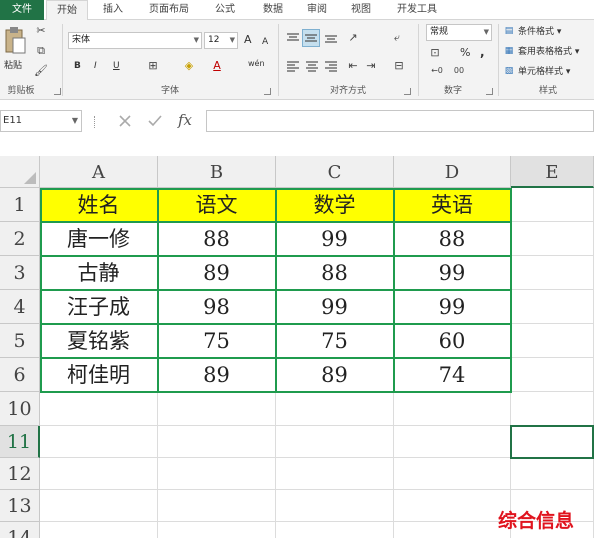 The height and width of the screenshot is (538, 594). I want to click on font-launcher-icon, so click(267, 91).